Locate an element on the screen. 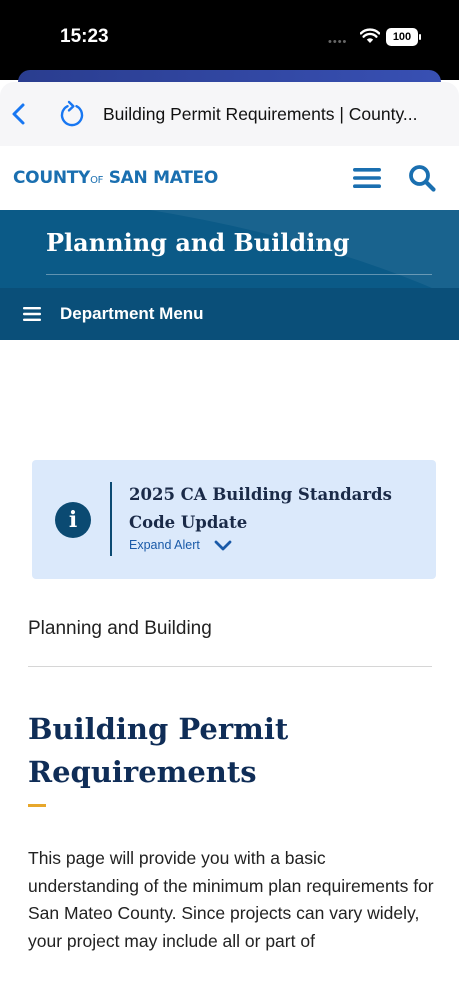 The width and height of the screenshot is (459, 999). county-logo: COUNTYOF SAN MATEO is located at coordinates (115, 178).